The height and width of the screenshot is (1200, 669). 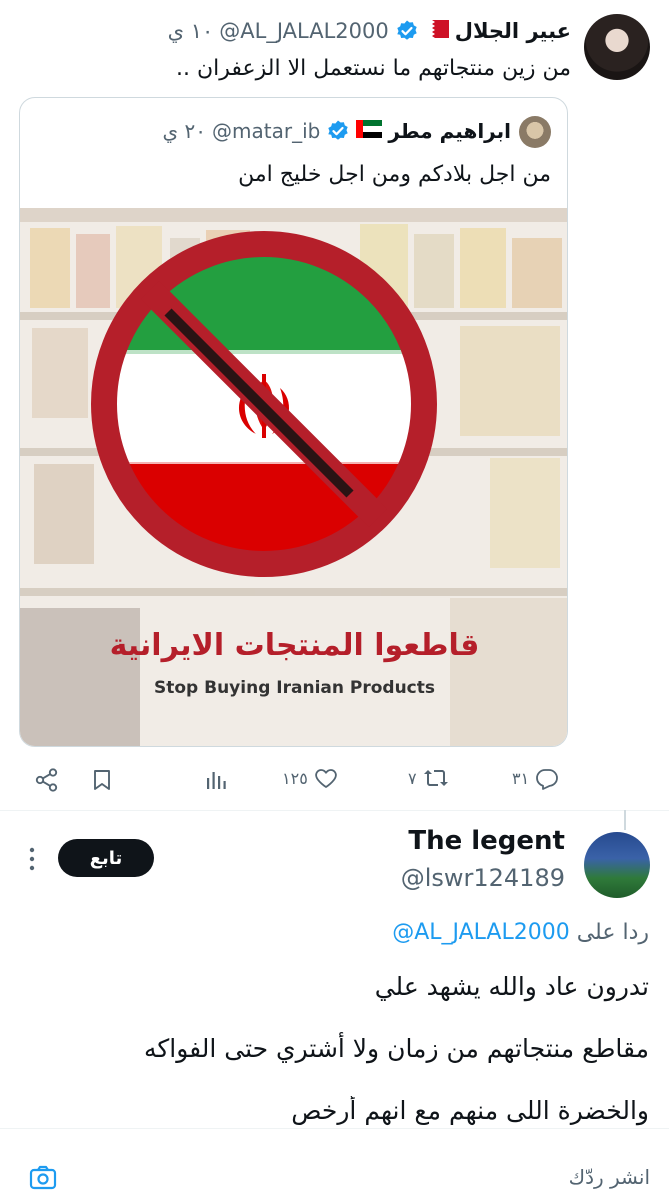 What do you see at coordinates (535, 132) in the screenshot?
I see `quoted-author-avatar` at bounding box center [535, 132].